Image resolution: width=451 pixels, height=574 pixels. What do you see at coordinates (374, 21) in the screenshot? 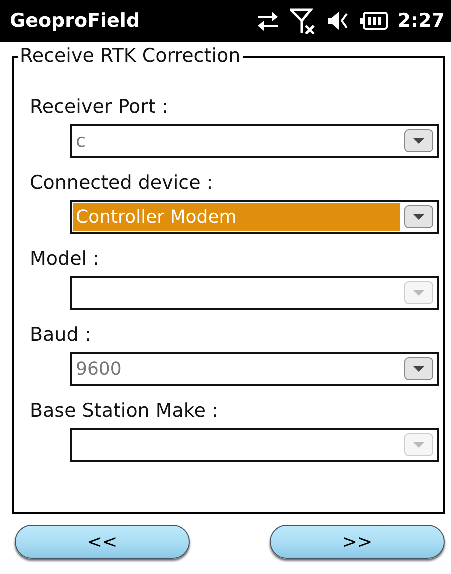
I see `battery-icon` at bounding box center [374, 21].